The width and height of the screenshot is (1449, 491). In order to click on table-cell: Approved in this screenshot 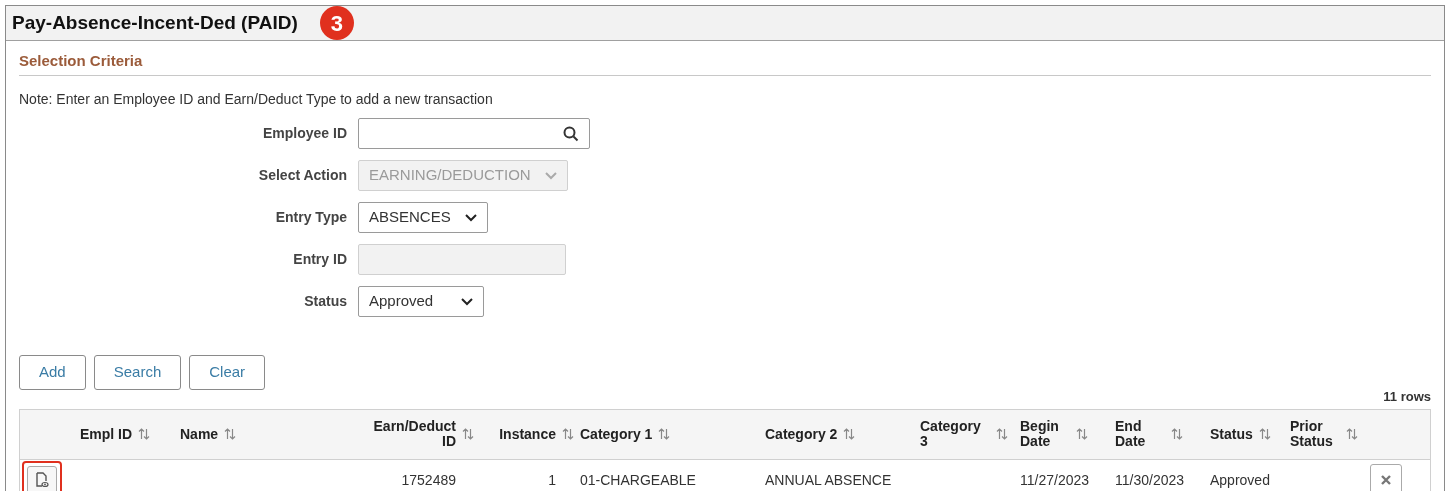, I will do `click(1240, 479)`.